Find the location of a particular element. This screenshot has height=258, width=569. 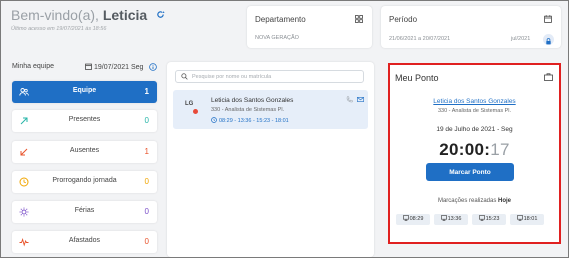

team-item-ferias: Férias 0 is located at coordinates (84, 212).